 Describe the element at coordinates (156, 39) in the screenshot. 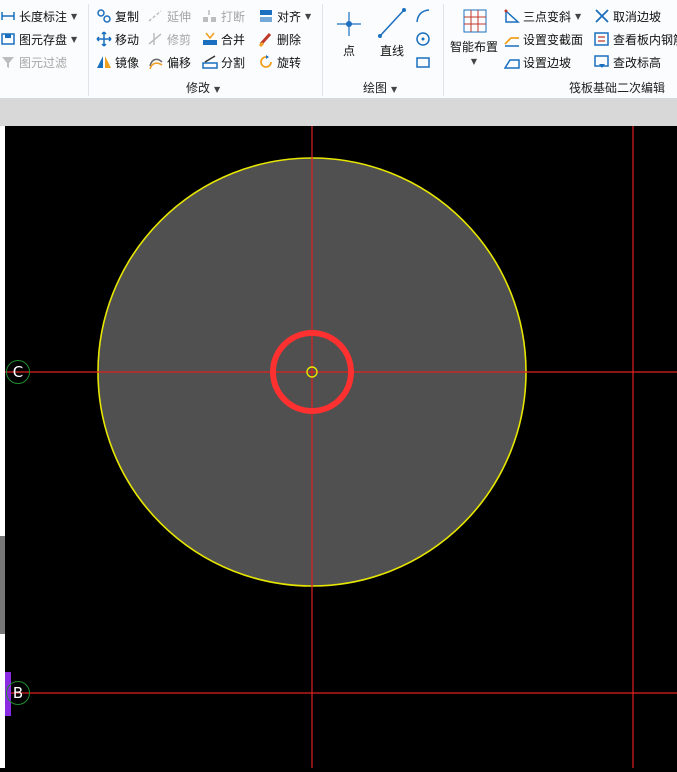

I see `trim-icon` at that location.